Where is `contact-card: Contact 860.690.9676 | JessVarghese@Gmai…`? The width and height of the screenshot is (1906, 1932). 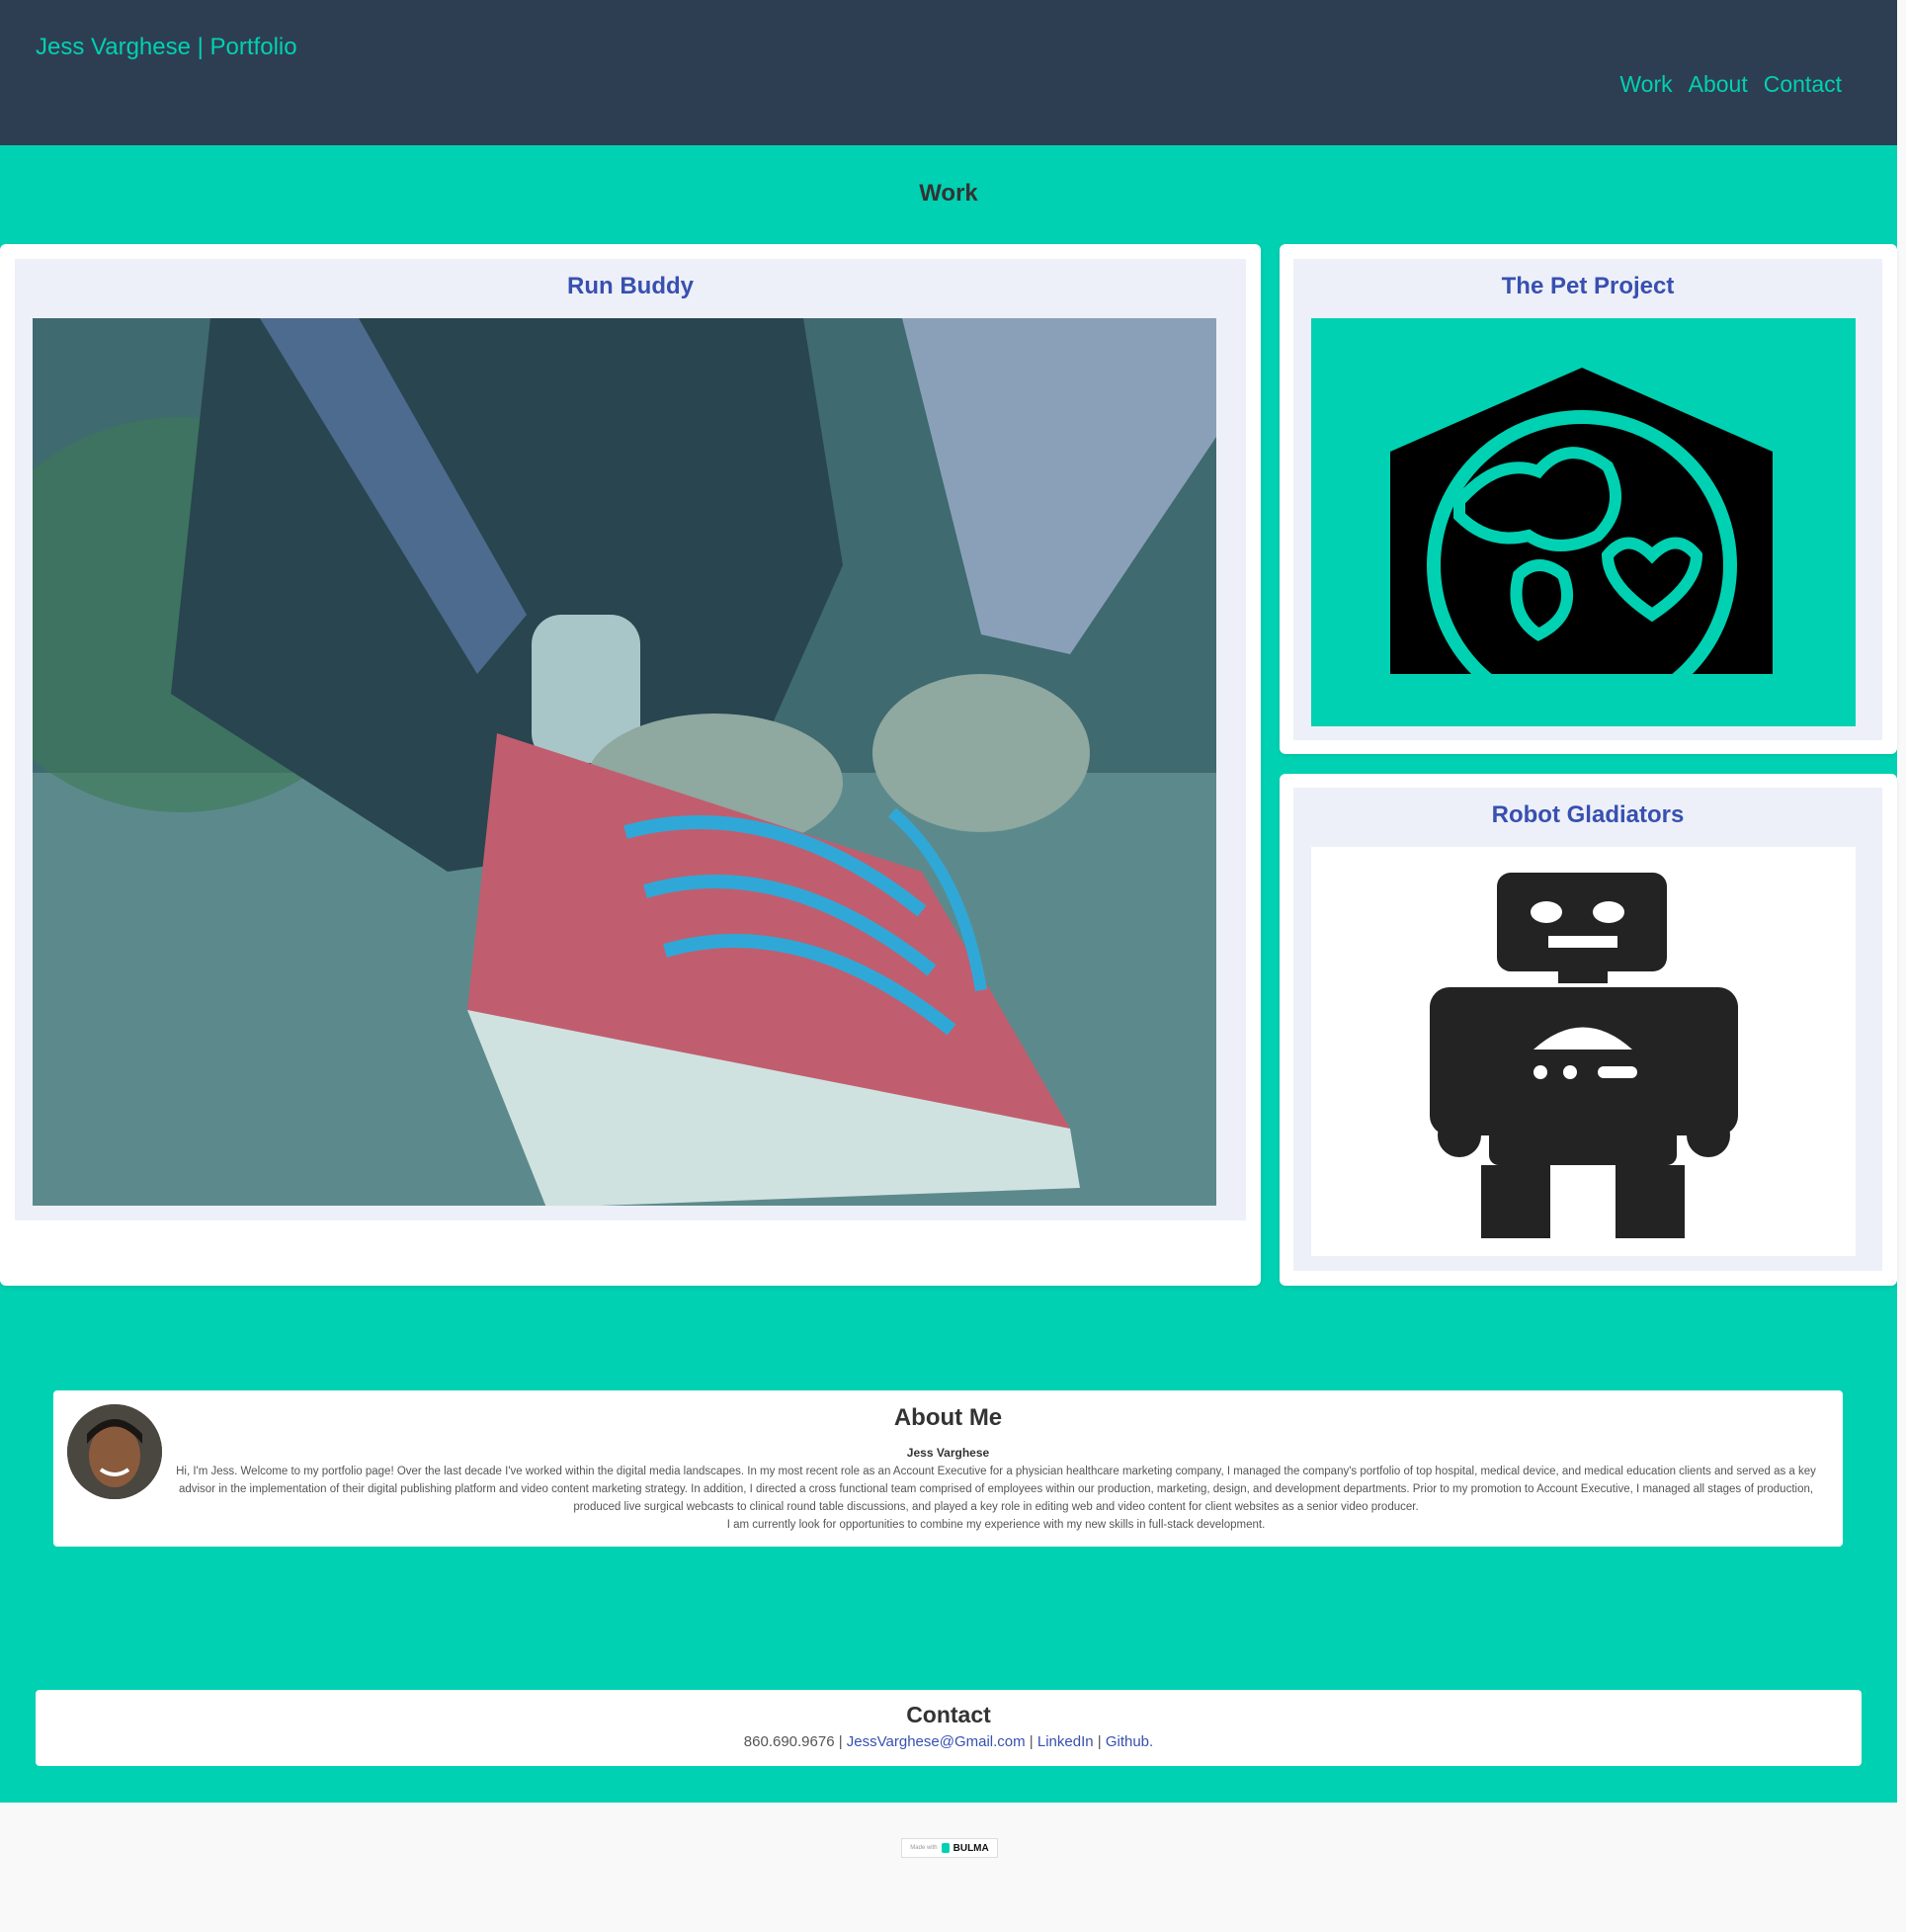 contact-card: Contact 860.690.9676 | JessVarghese@Gmai… is located at coordinates (949, 1728).